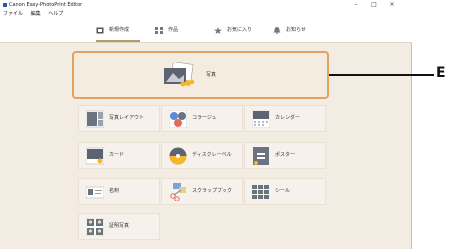 The image size is (449, 249). What do you see at coordinates (218, 30) in the screenshot?
I see `star-icon` at bounding box center [218, 30].